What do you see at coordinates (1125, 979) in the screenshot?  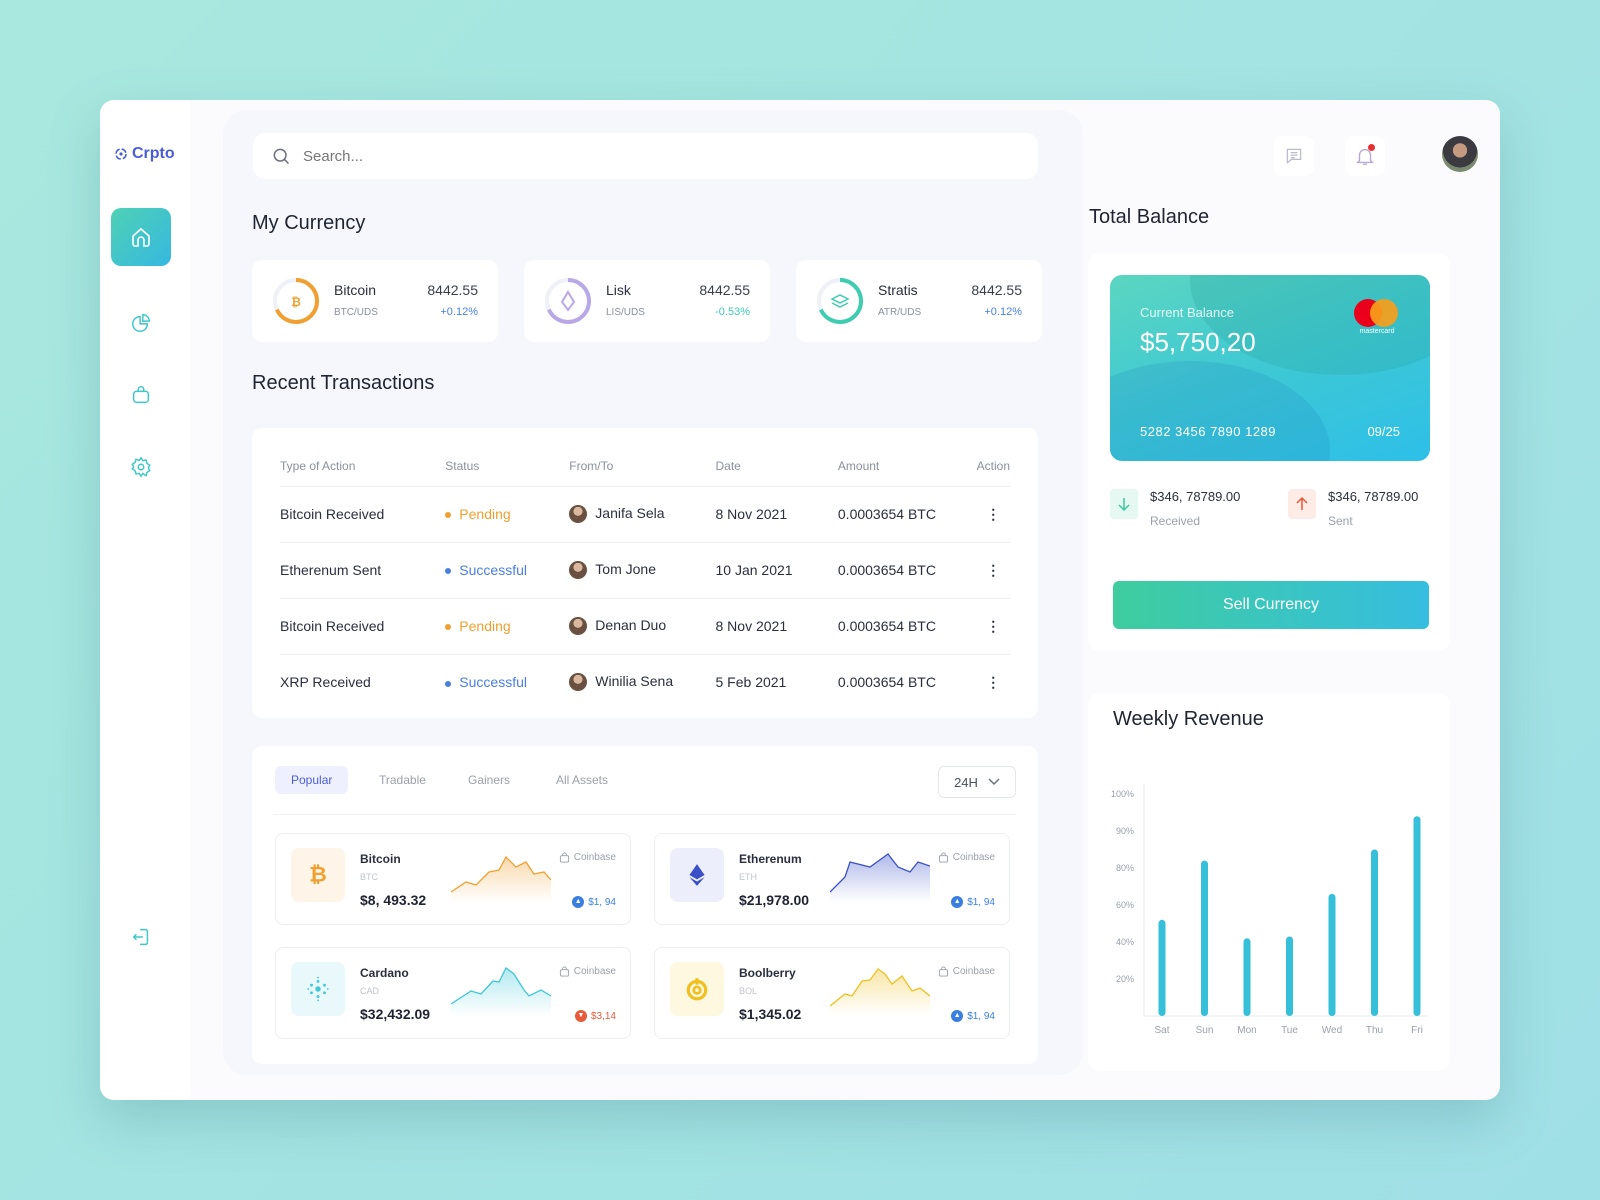 I see `y-tick-label: 20%` at bounding box center [1125, 979].